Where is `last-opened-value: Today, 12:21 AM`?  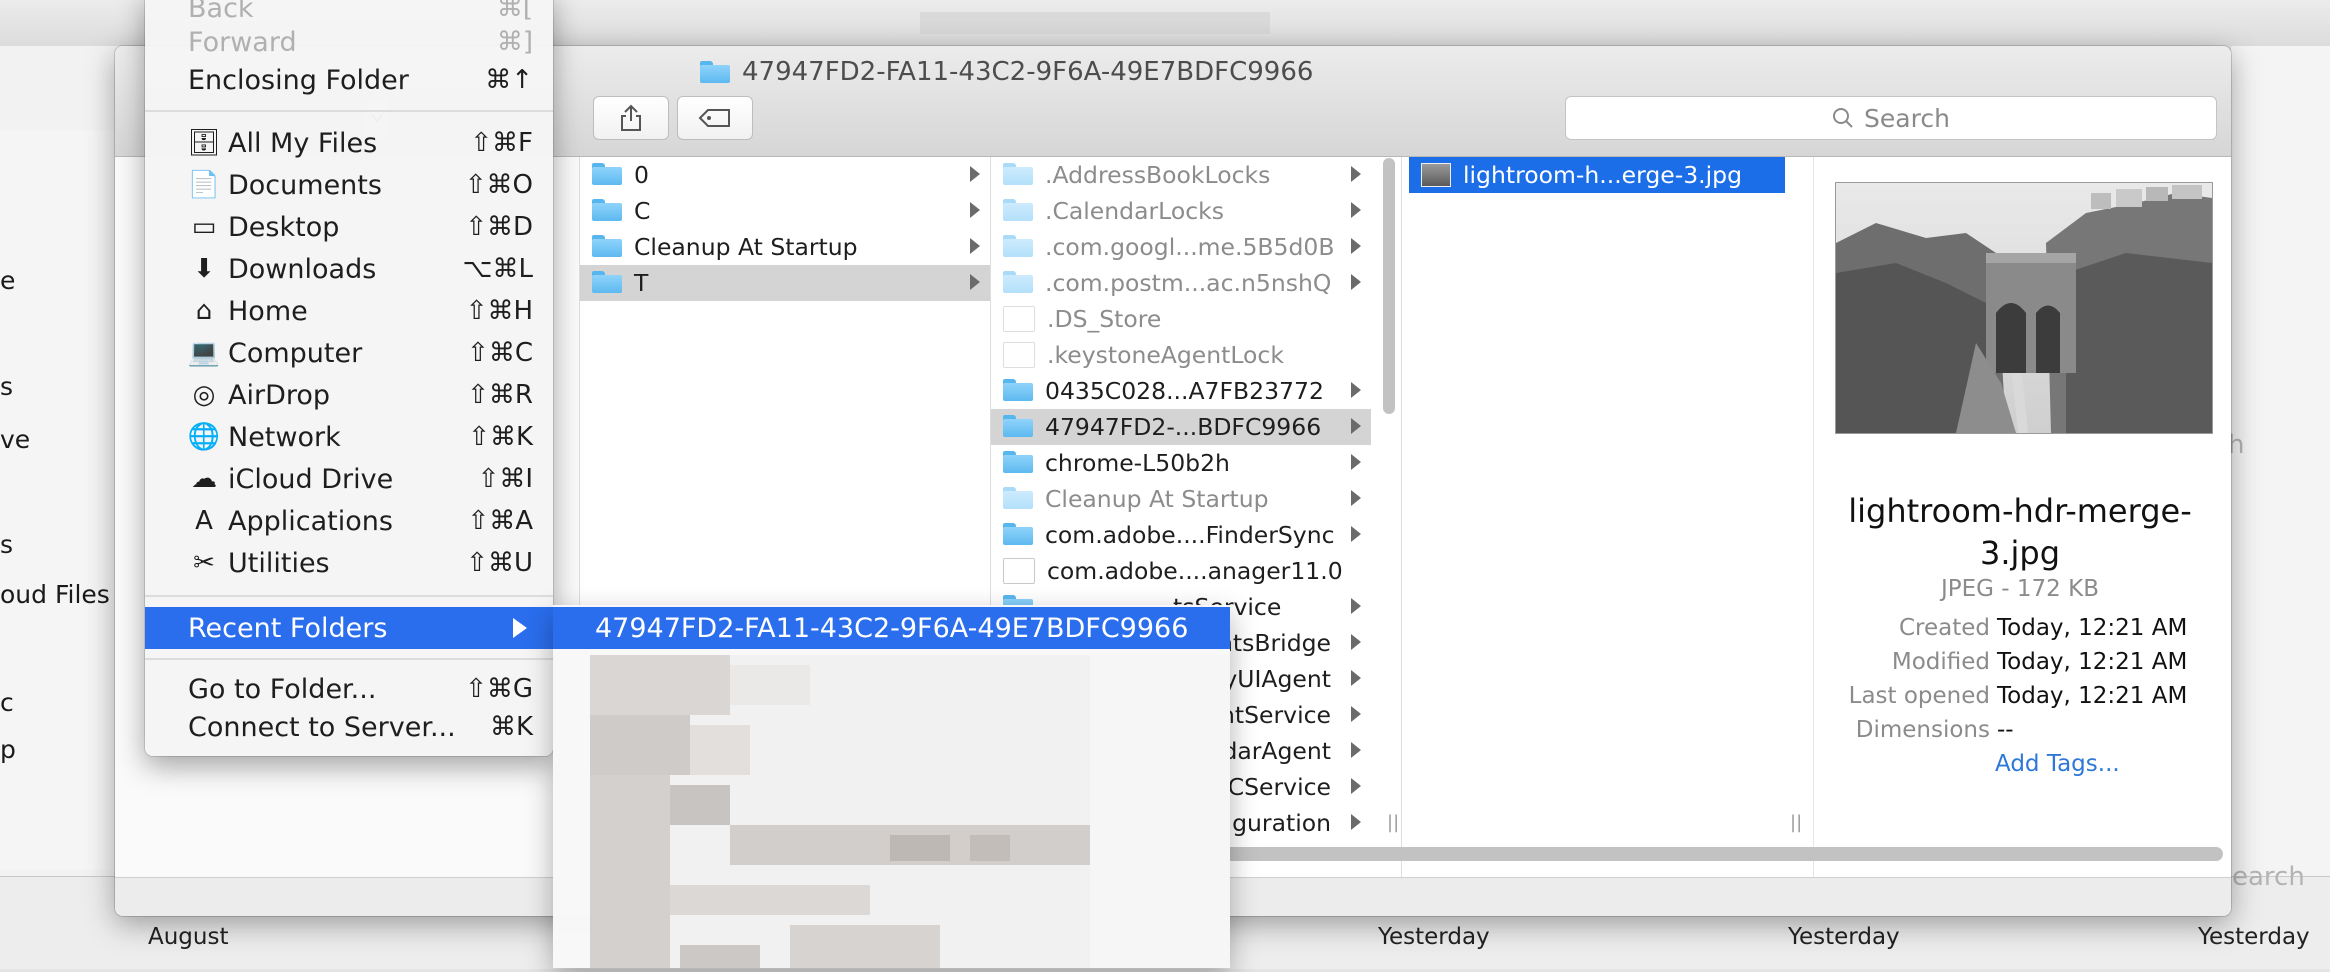 last-opened-value: Today, 12:21 AM is located at coordinates (2092, 696).